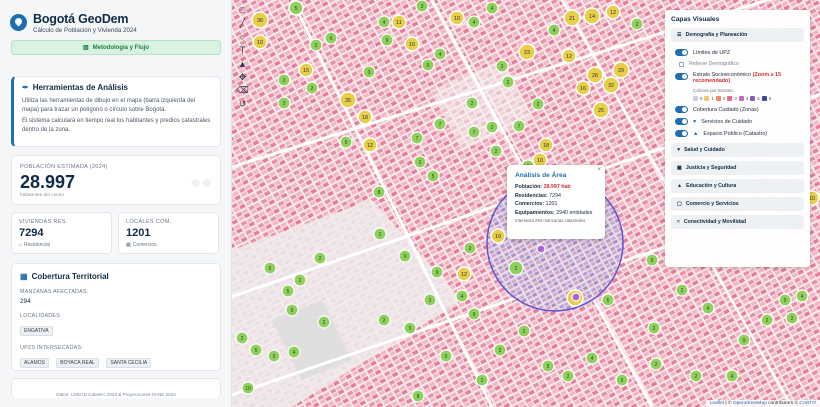 This screenshot has height=407, width=820. What do you see at coordinates (306, 71) in the screenshot?
I see `svg-text: 15` at bounding box center [306, 71].